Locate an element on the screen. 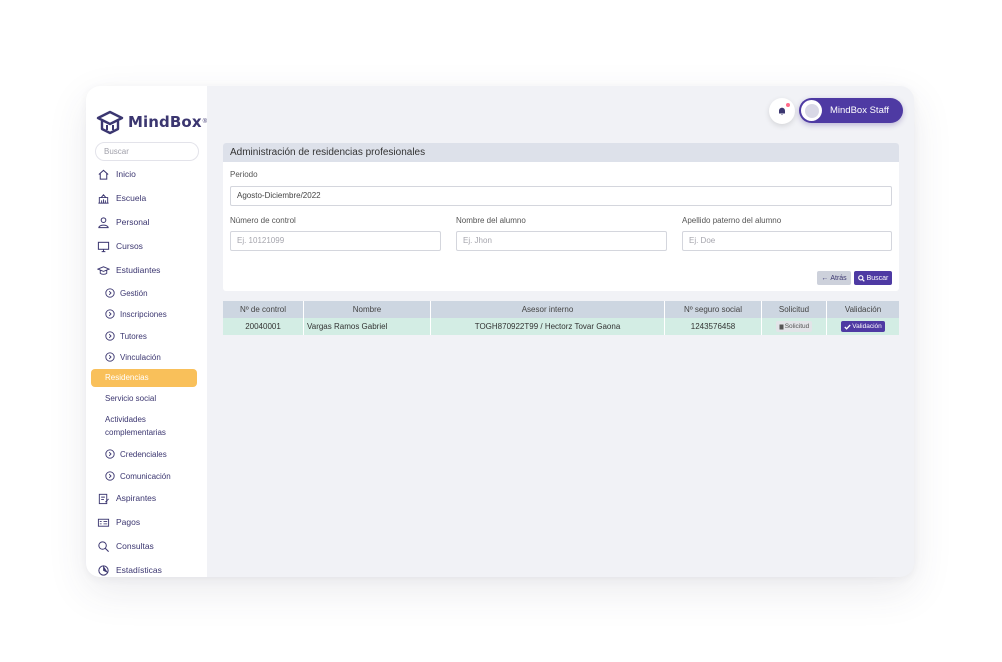 The height and width of the screenshot is (662, 1002). user-icon is located at coordinates (103, 222).